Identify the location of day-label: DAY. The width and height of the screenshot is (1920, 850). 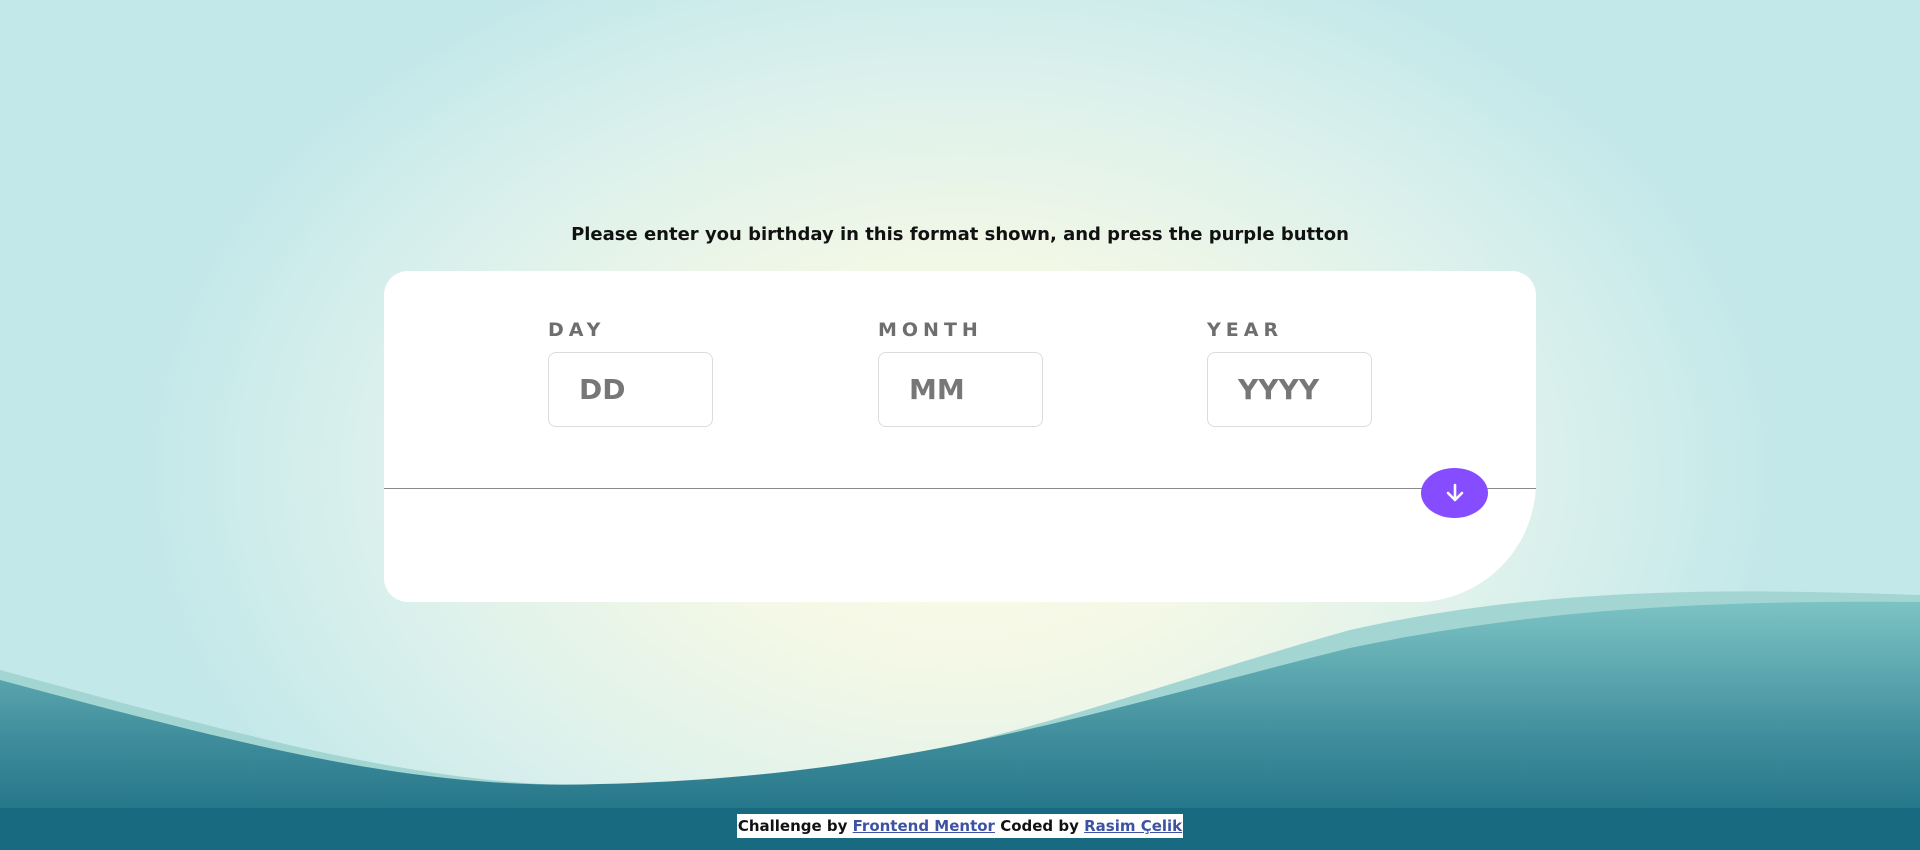
(577, 330).